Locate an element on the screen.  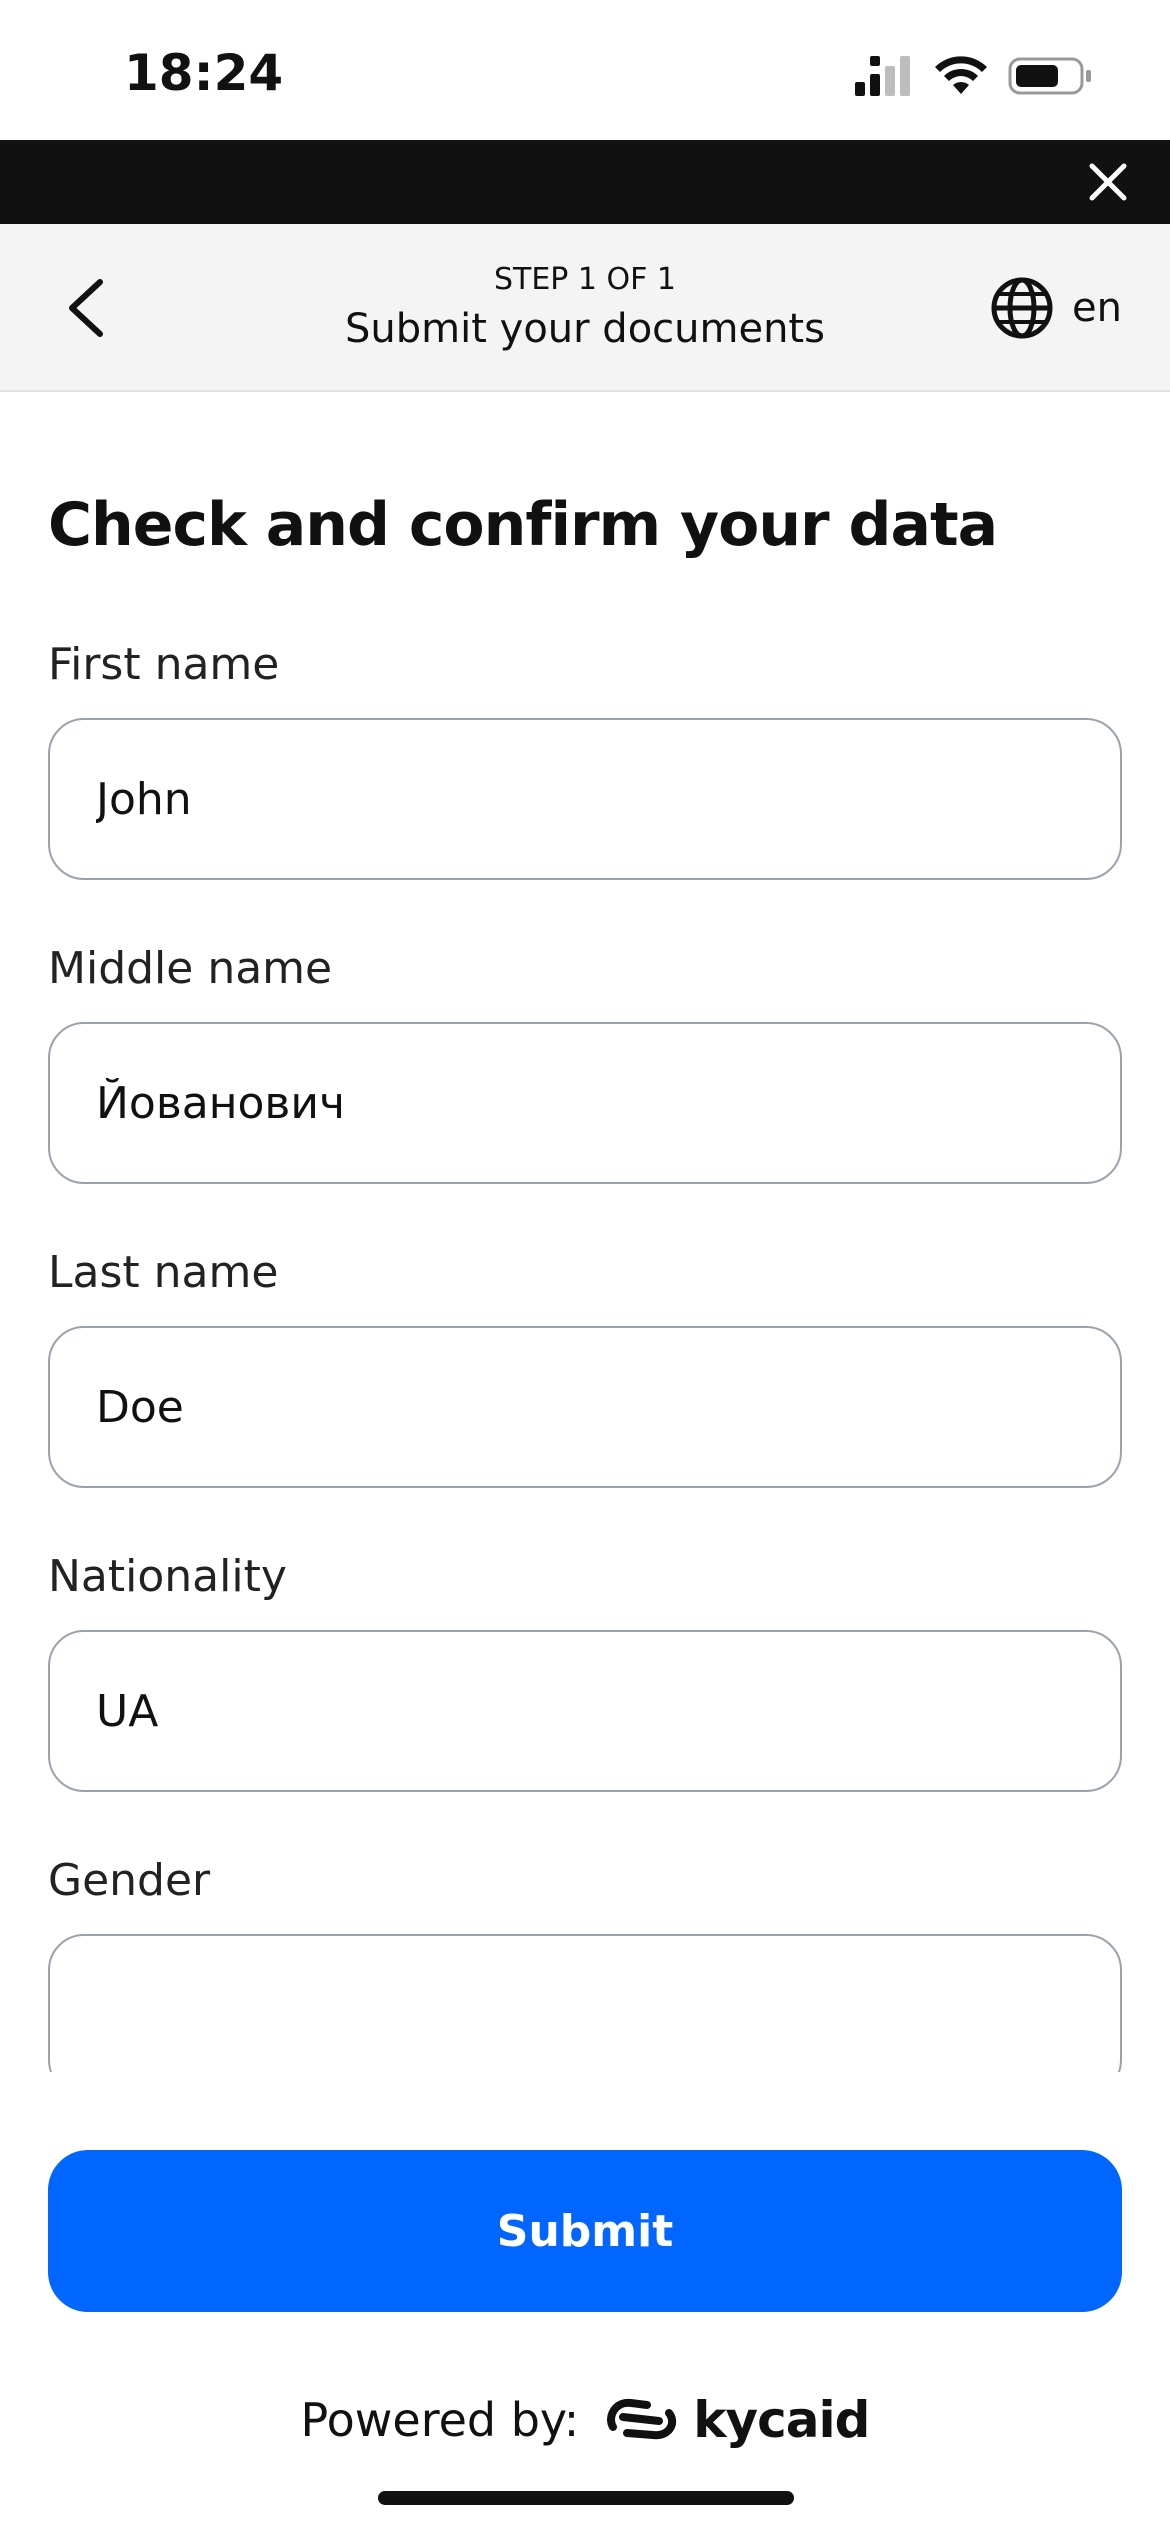
field-first-name: First name is located at coordinates (585, 759).